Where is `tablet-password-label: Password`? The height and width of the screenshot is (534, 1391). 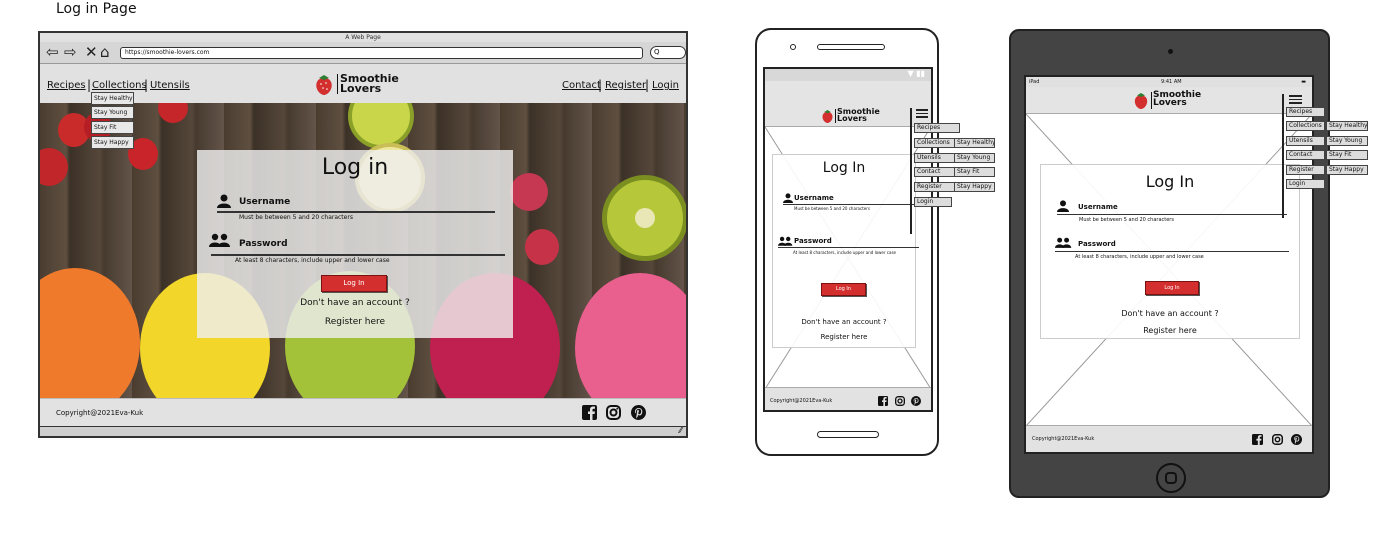 tablet-password-label: Password is located at coordinates (1097, 244).